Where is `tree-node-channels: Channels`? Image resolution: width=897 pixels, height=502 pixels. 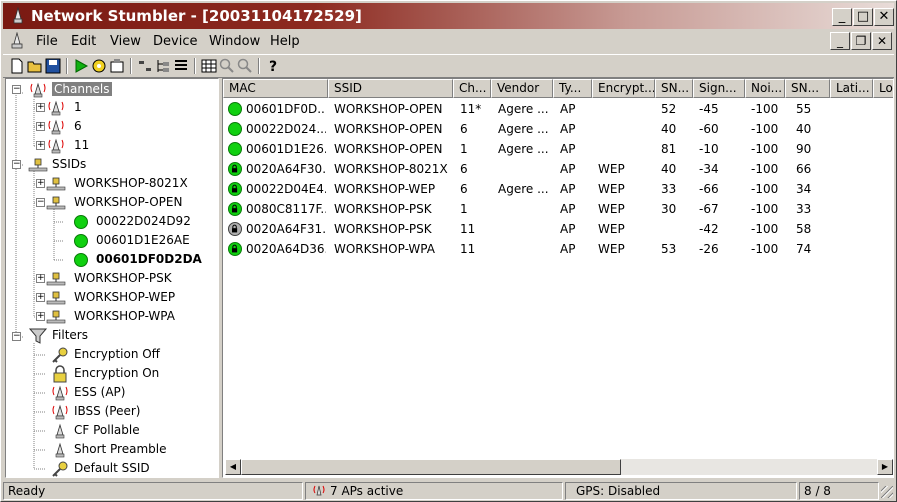
tree-node-channels: Channels is located at coordinates (82, 89).